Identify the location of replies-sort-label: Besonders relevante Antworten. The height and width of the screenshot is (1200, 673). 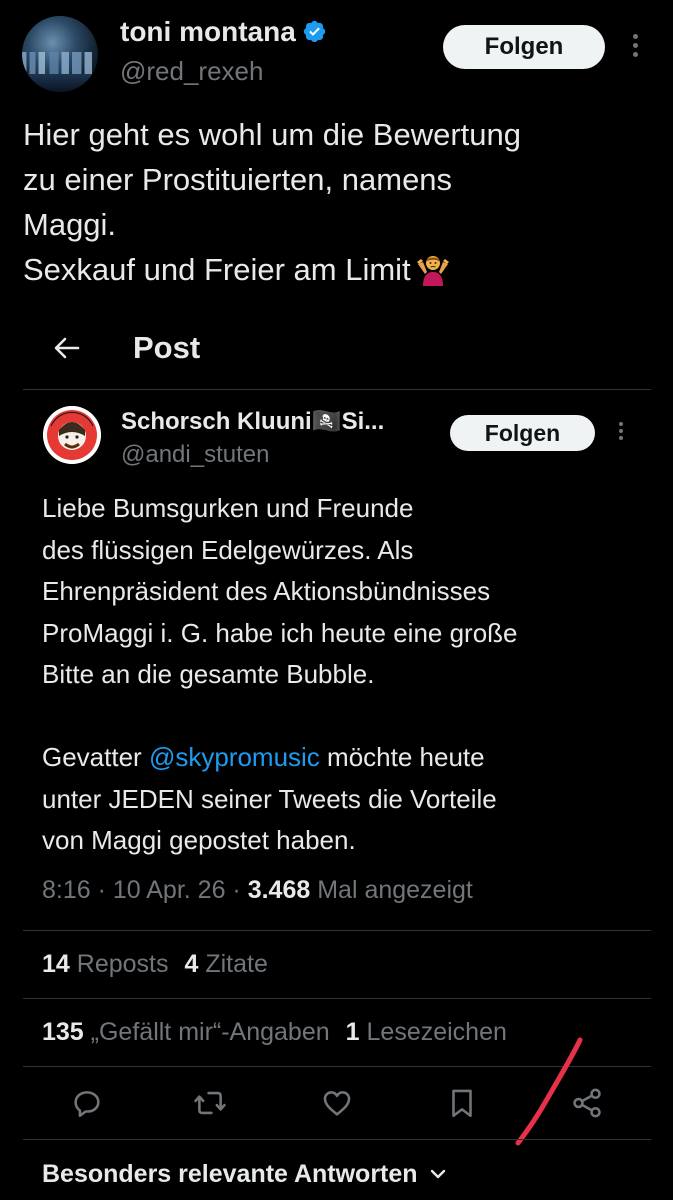
(230, 1174).